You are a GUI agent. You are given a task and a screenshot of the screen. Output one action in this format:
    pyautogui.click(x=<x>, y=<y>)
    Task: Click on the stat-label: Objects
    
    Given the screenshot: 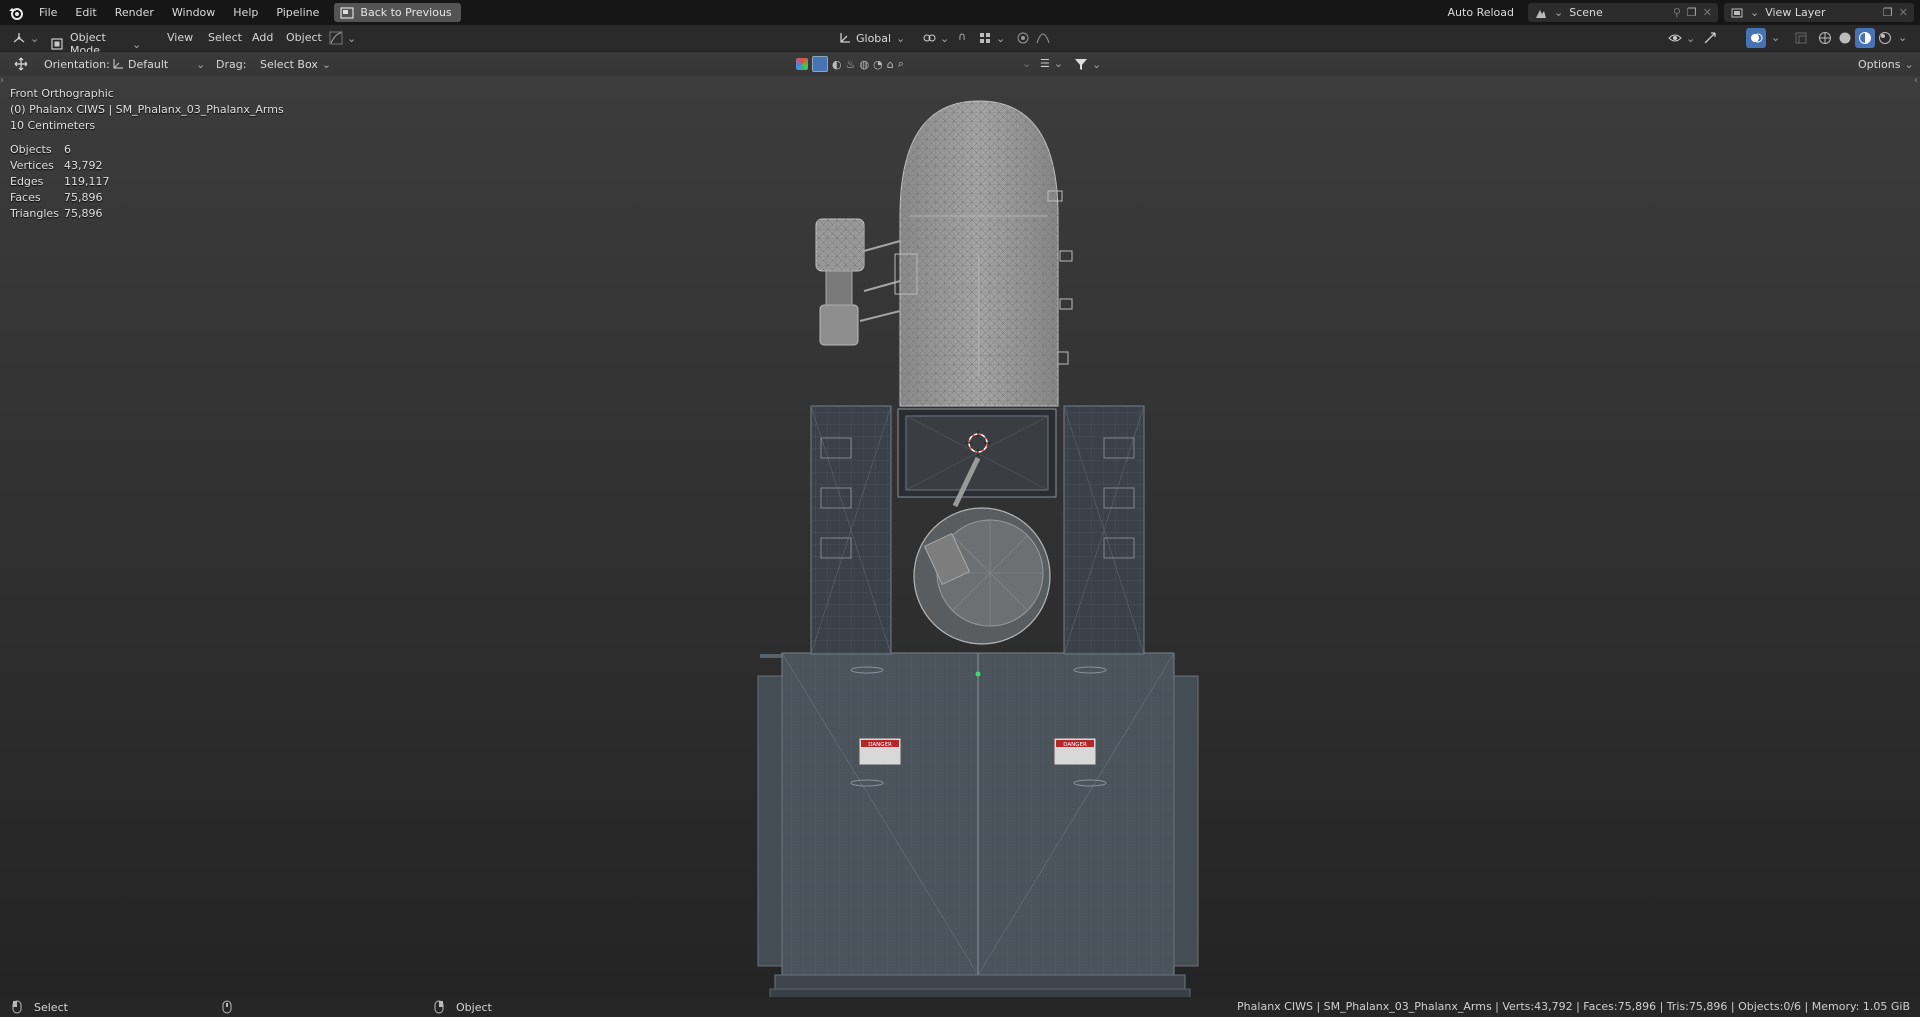 What is the action you would take?
    pyautogui.click(x=31, y=149)
    